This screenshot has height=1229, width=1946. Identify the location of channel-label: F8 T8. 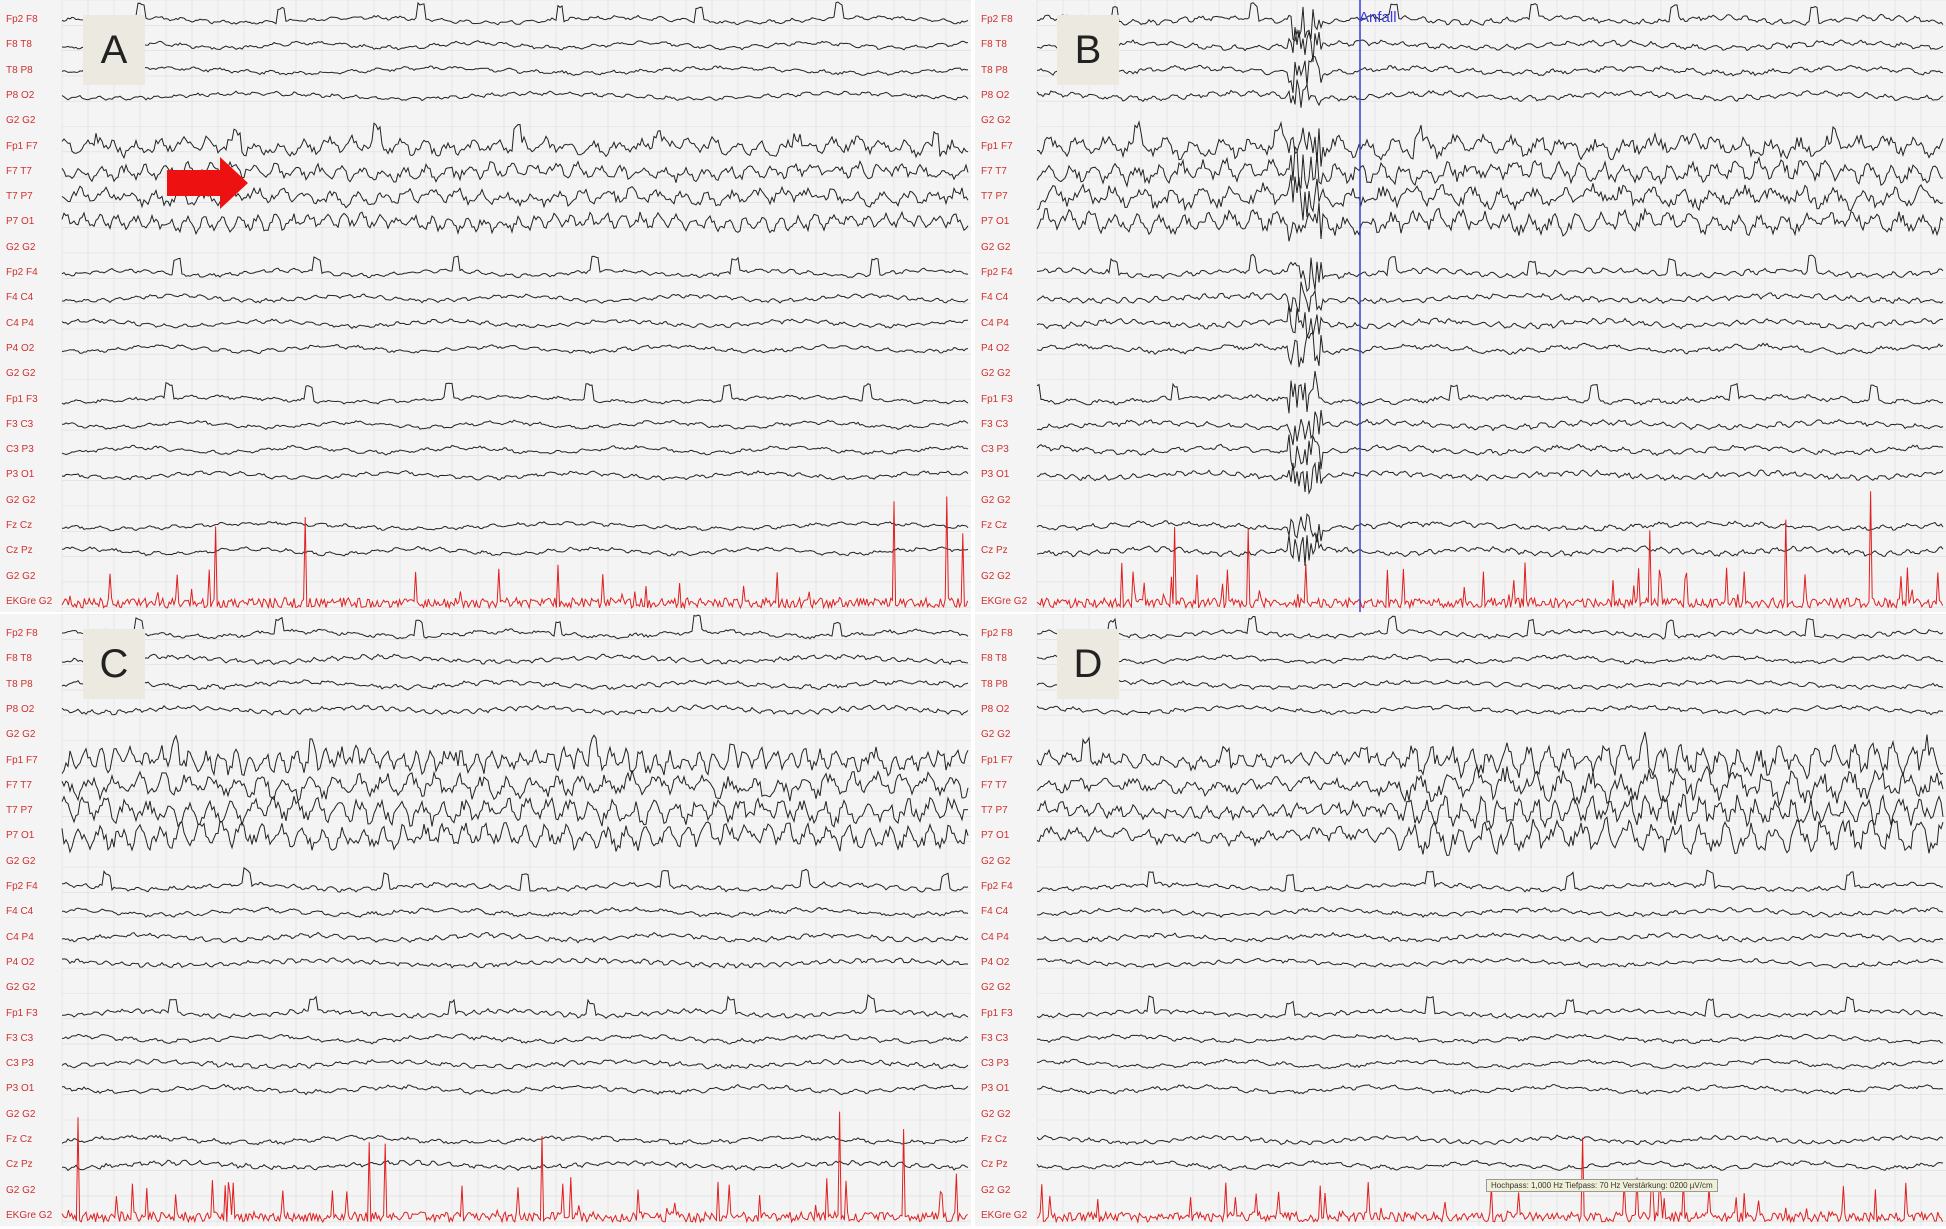
(19, 45).